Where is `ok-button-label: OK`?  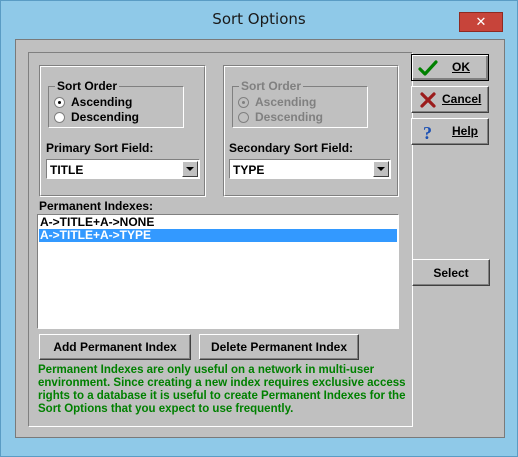
ok-button-label: OK is located at coordinates (461, 67).